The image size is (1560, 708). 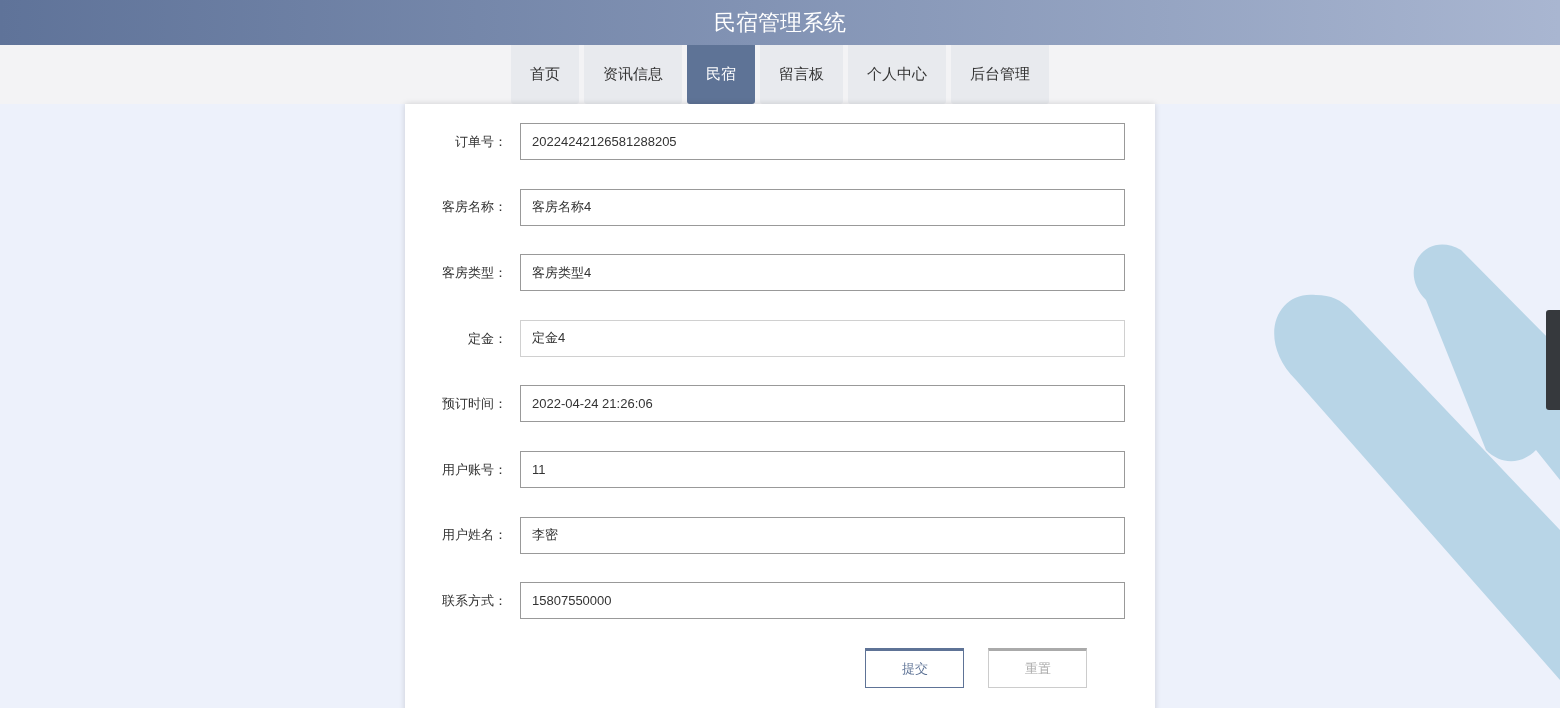 What do you see at coordinates (721, 74) in the screenshot?
I see `nav-tab: 民宿` at bounding box center [721, 74].